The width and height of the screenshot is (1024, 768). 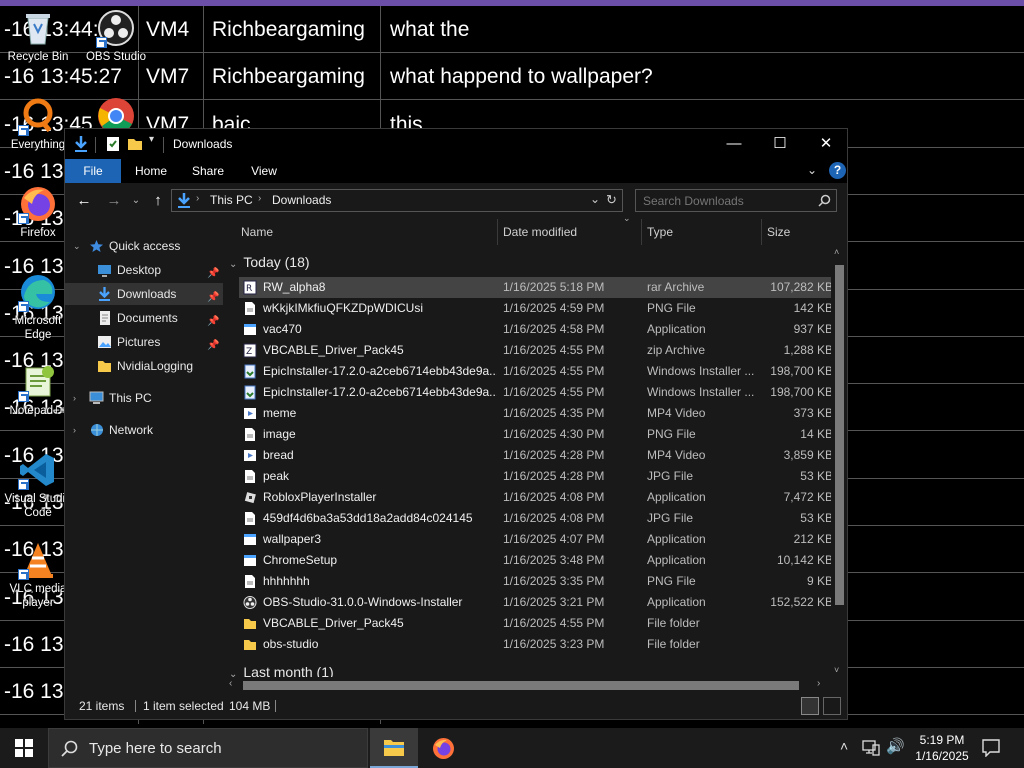 I want to click on file-row: image 1/16/2025 4:30 PM PNG File 14 KB, so click(x=536, y=434).